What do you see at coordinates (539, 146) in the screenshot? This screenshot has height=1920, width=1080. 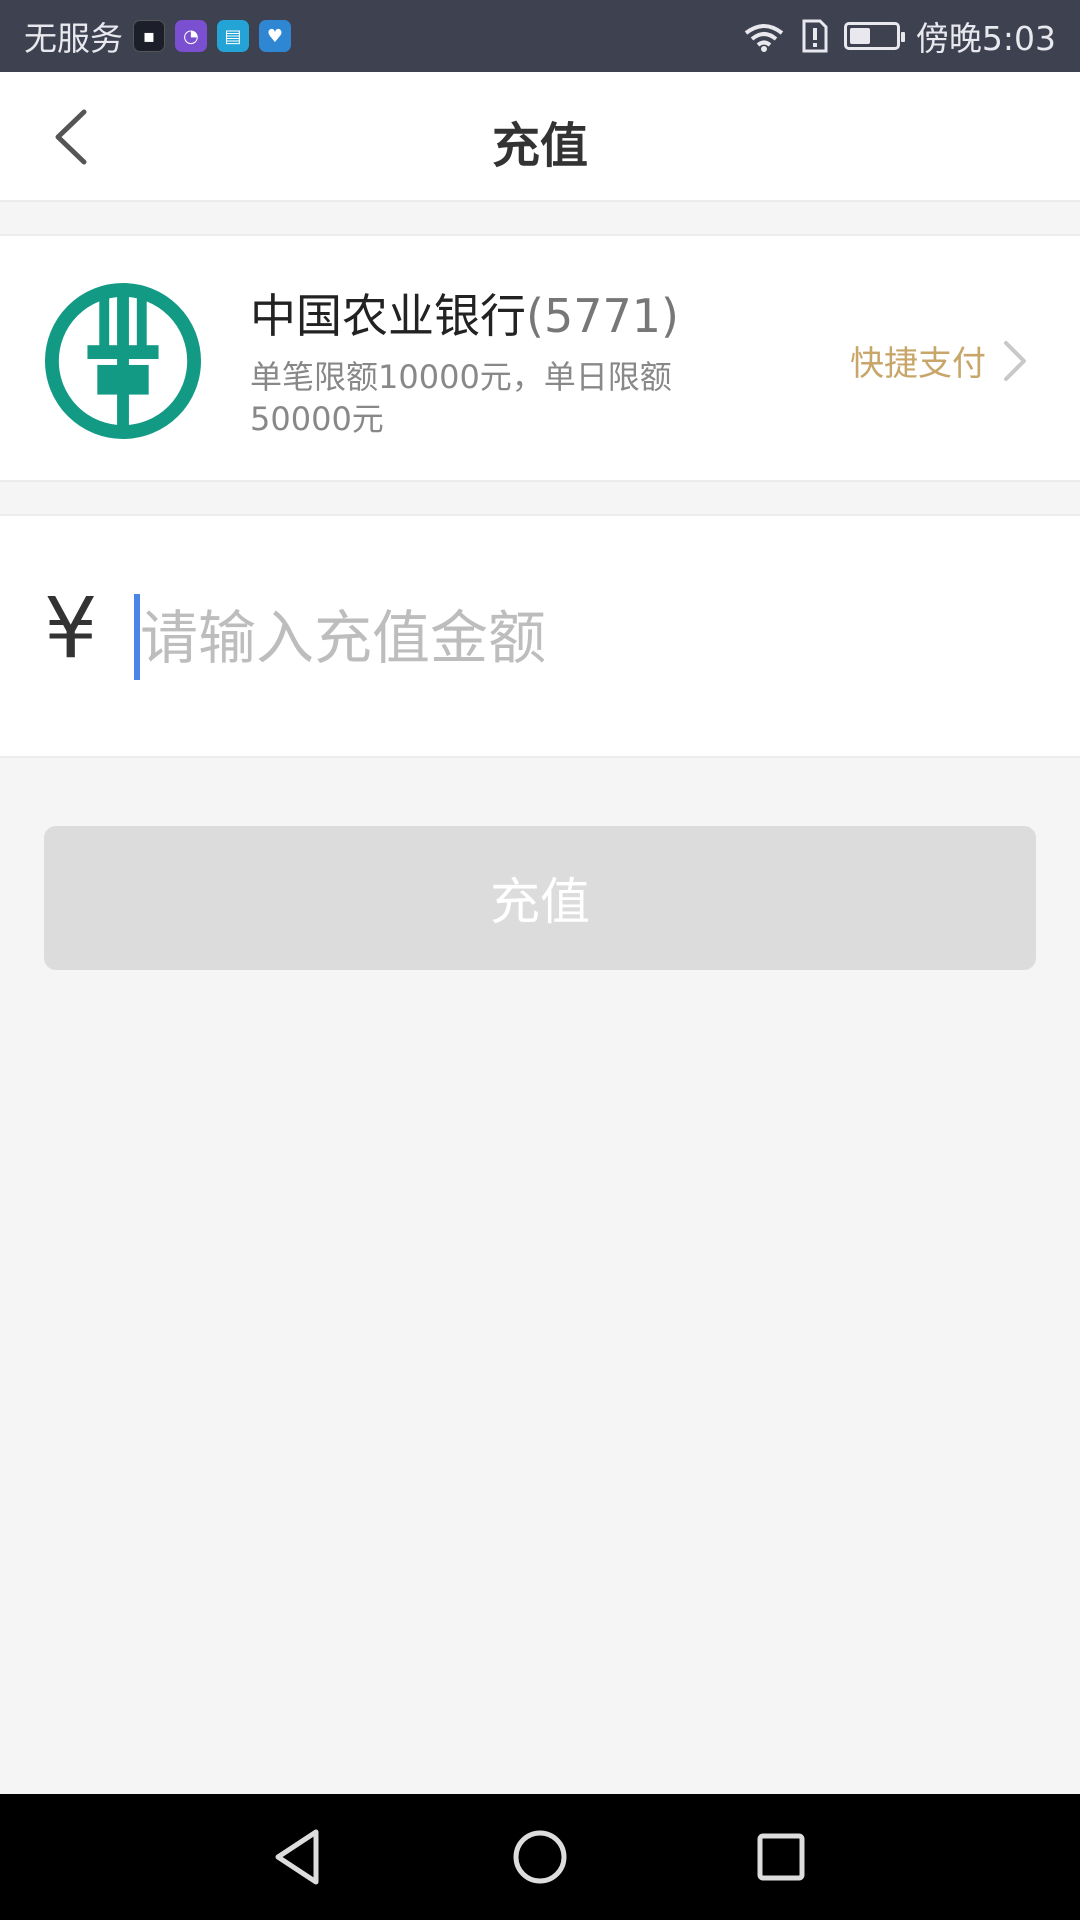 I see `page-title: 充值` at bounding box center [539, 146].